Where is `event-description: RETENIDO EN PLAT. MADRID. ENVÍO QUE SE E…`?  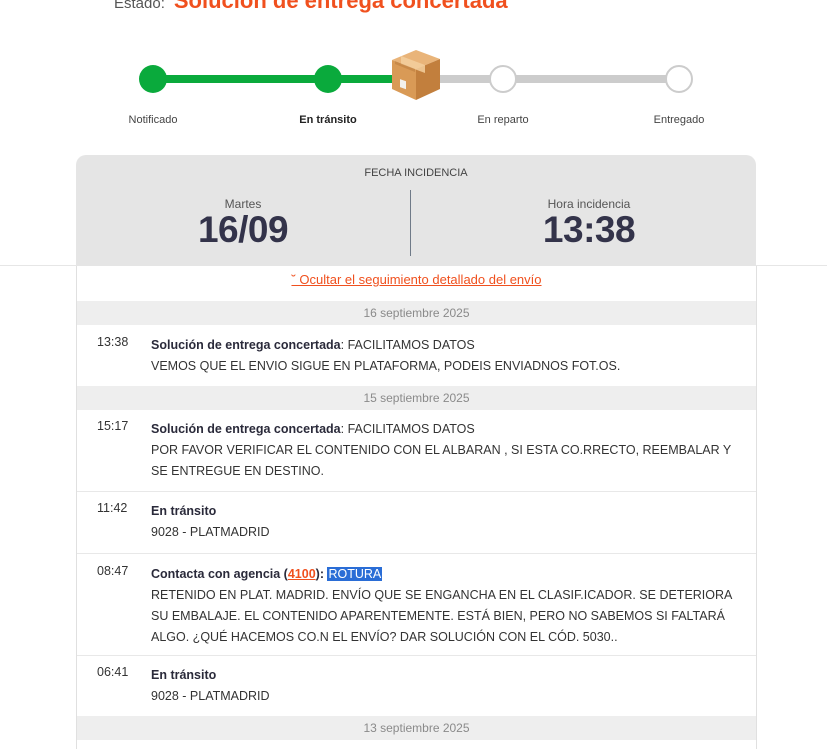
event-description: RETENIDO EN PLAT. MADRID. ENVÍO QUE SE E… is located at coordinates (442, 595).